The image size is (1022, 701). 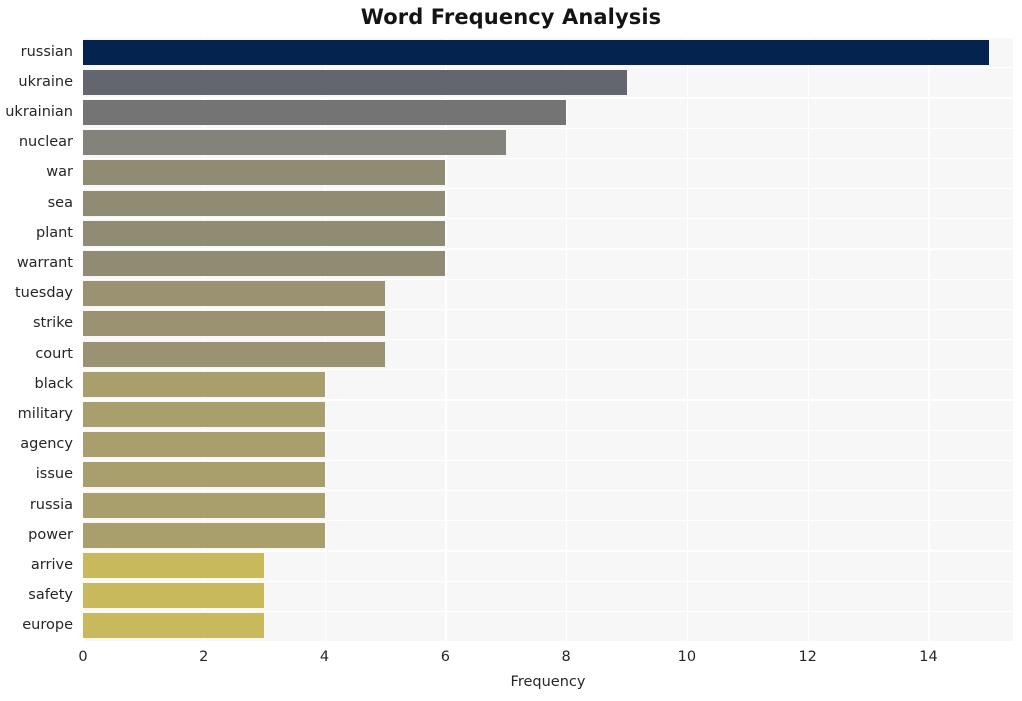 I want to click on y-tick-label: tuesday, so click(x=43, y=293).